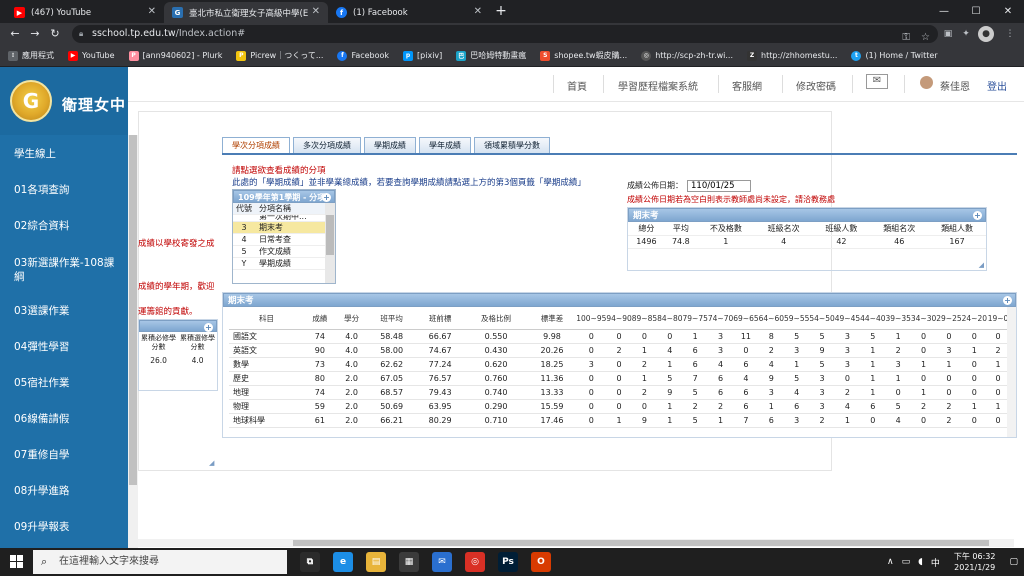  What do you see at coordinates (376, 562) in the screenshot?
I see `file-explorer-icon: ▤` at bounding box center [376, 562].